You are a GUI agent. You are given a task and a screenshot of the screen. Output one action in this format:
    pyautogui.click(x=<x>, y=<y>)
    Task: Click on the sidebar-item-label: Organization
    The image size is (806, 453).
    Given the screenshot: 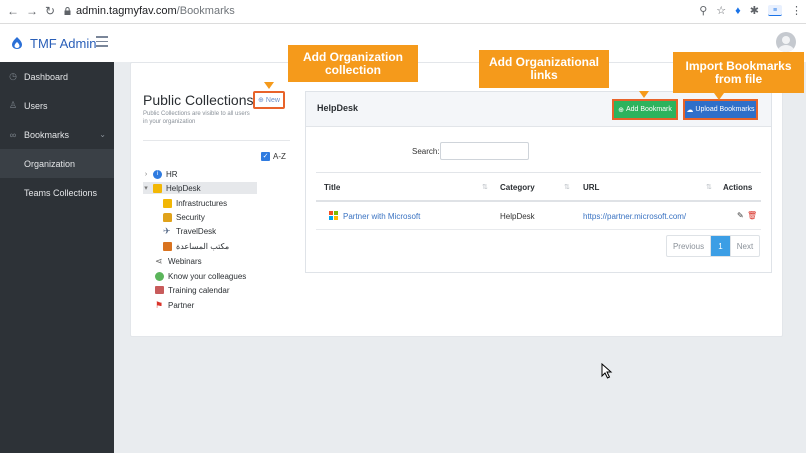 What is the action you would take?
    pyautogui.click(x=50, y=163)
    